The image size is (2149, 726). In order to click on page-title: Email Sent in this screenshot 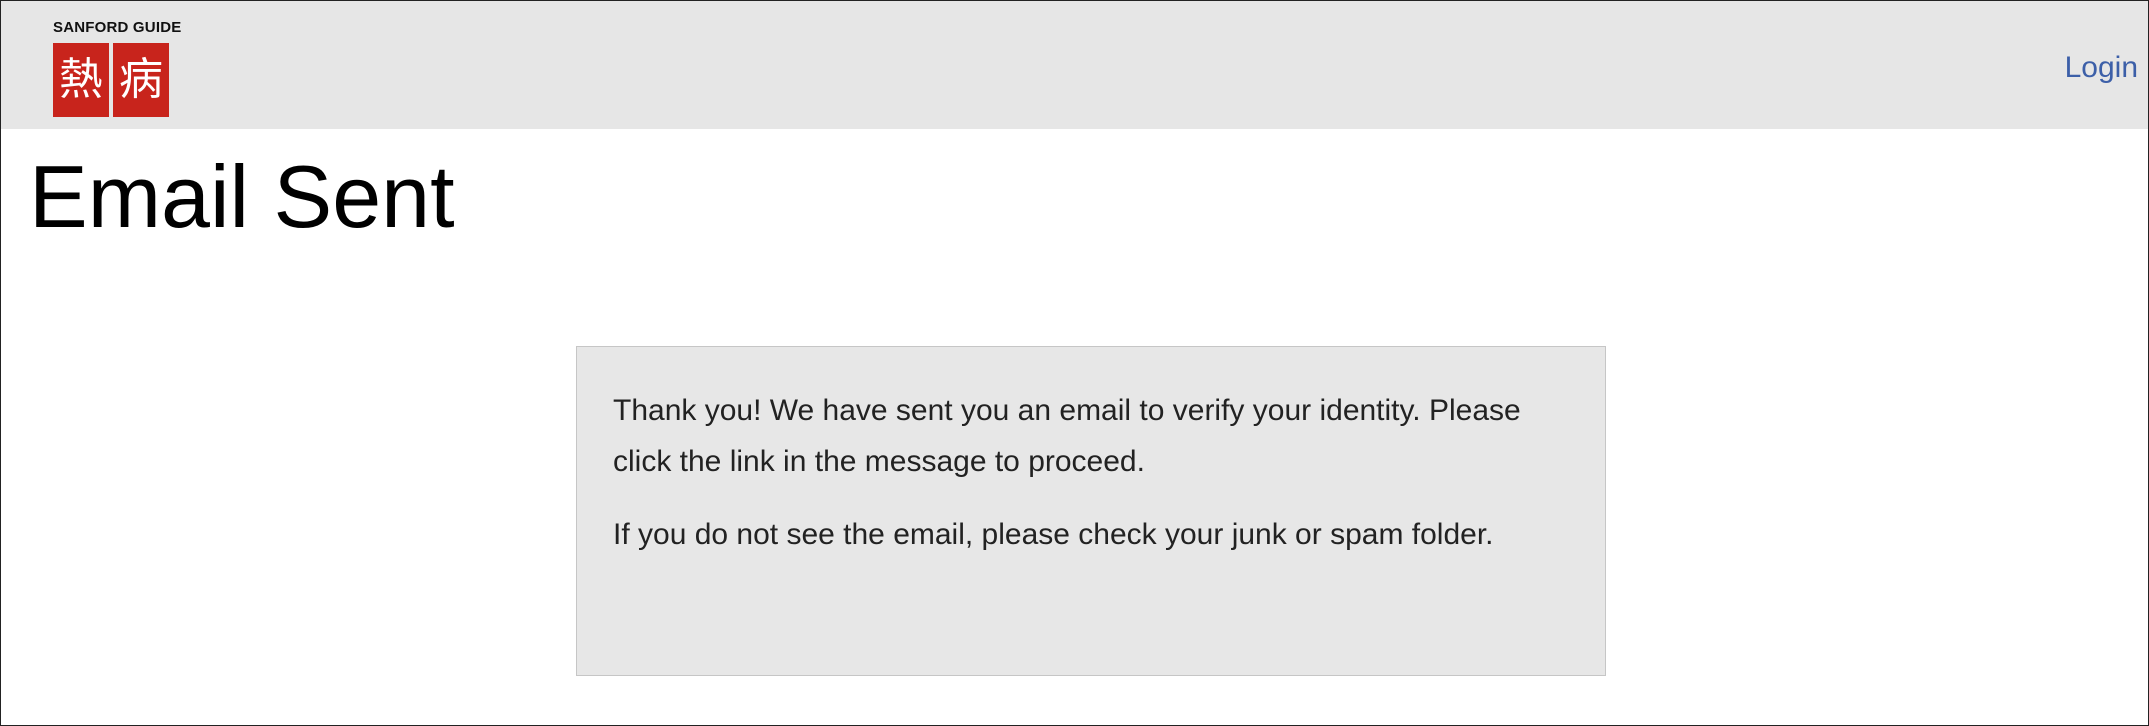, I will do `click(242, 196)`.